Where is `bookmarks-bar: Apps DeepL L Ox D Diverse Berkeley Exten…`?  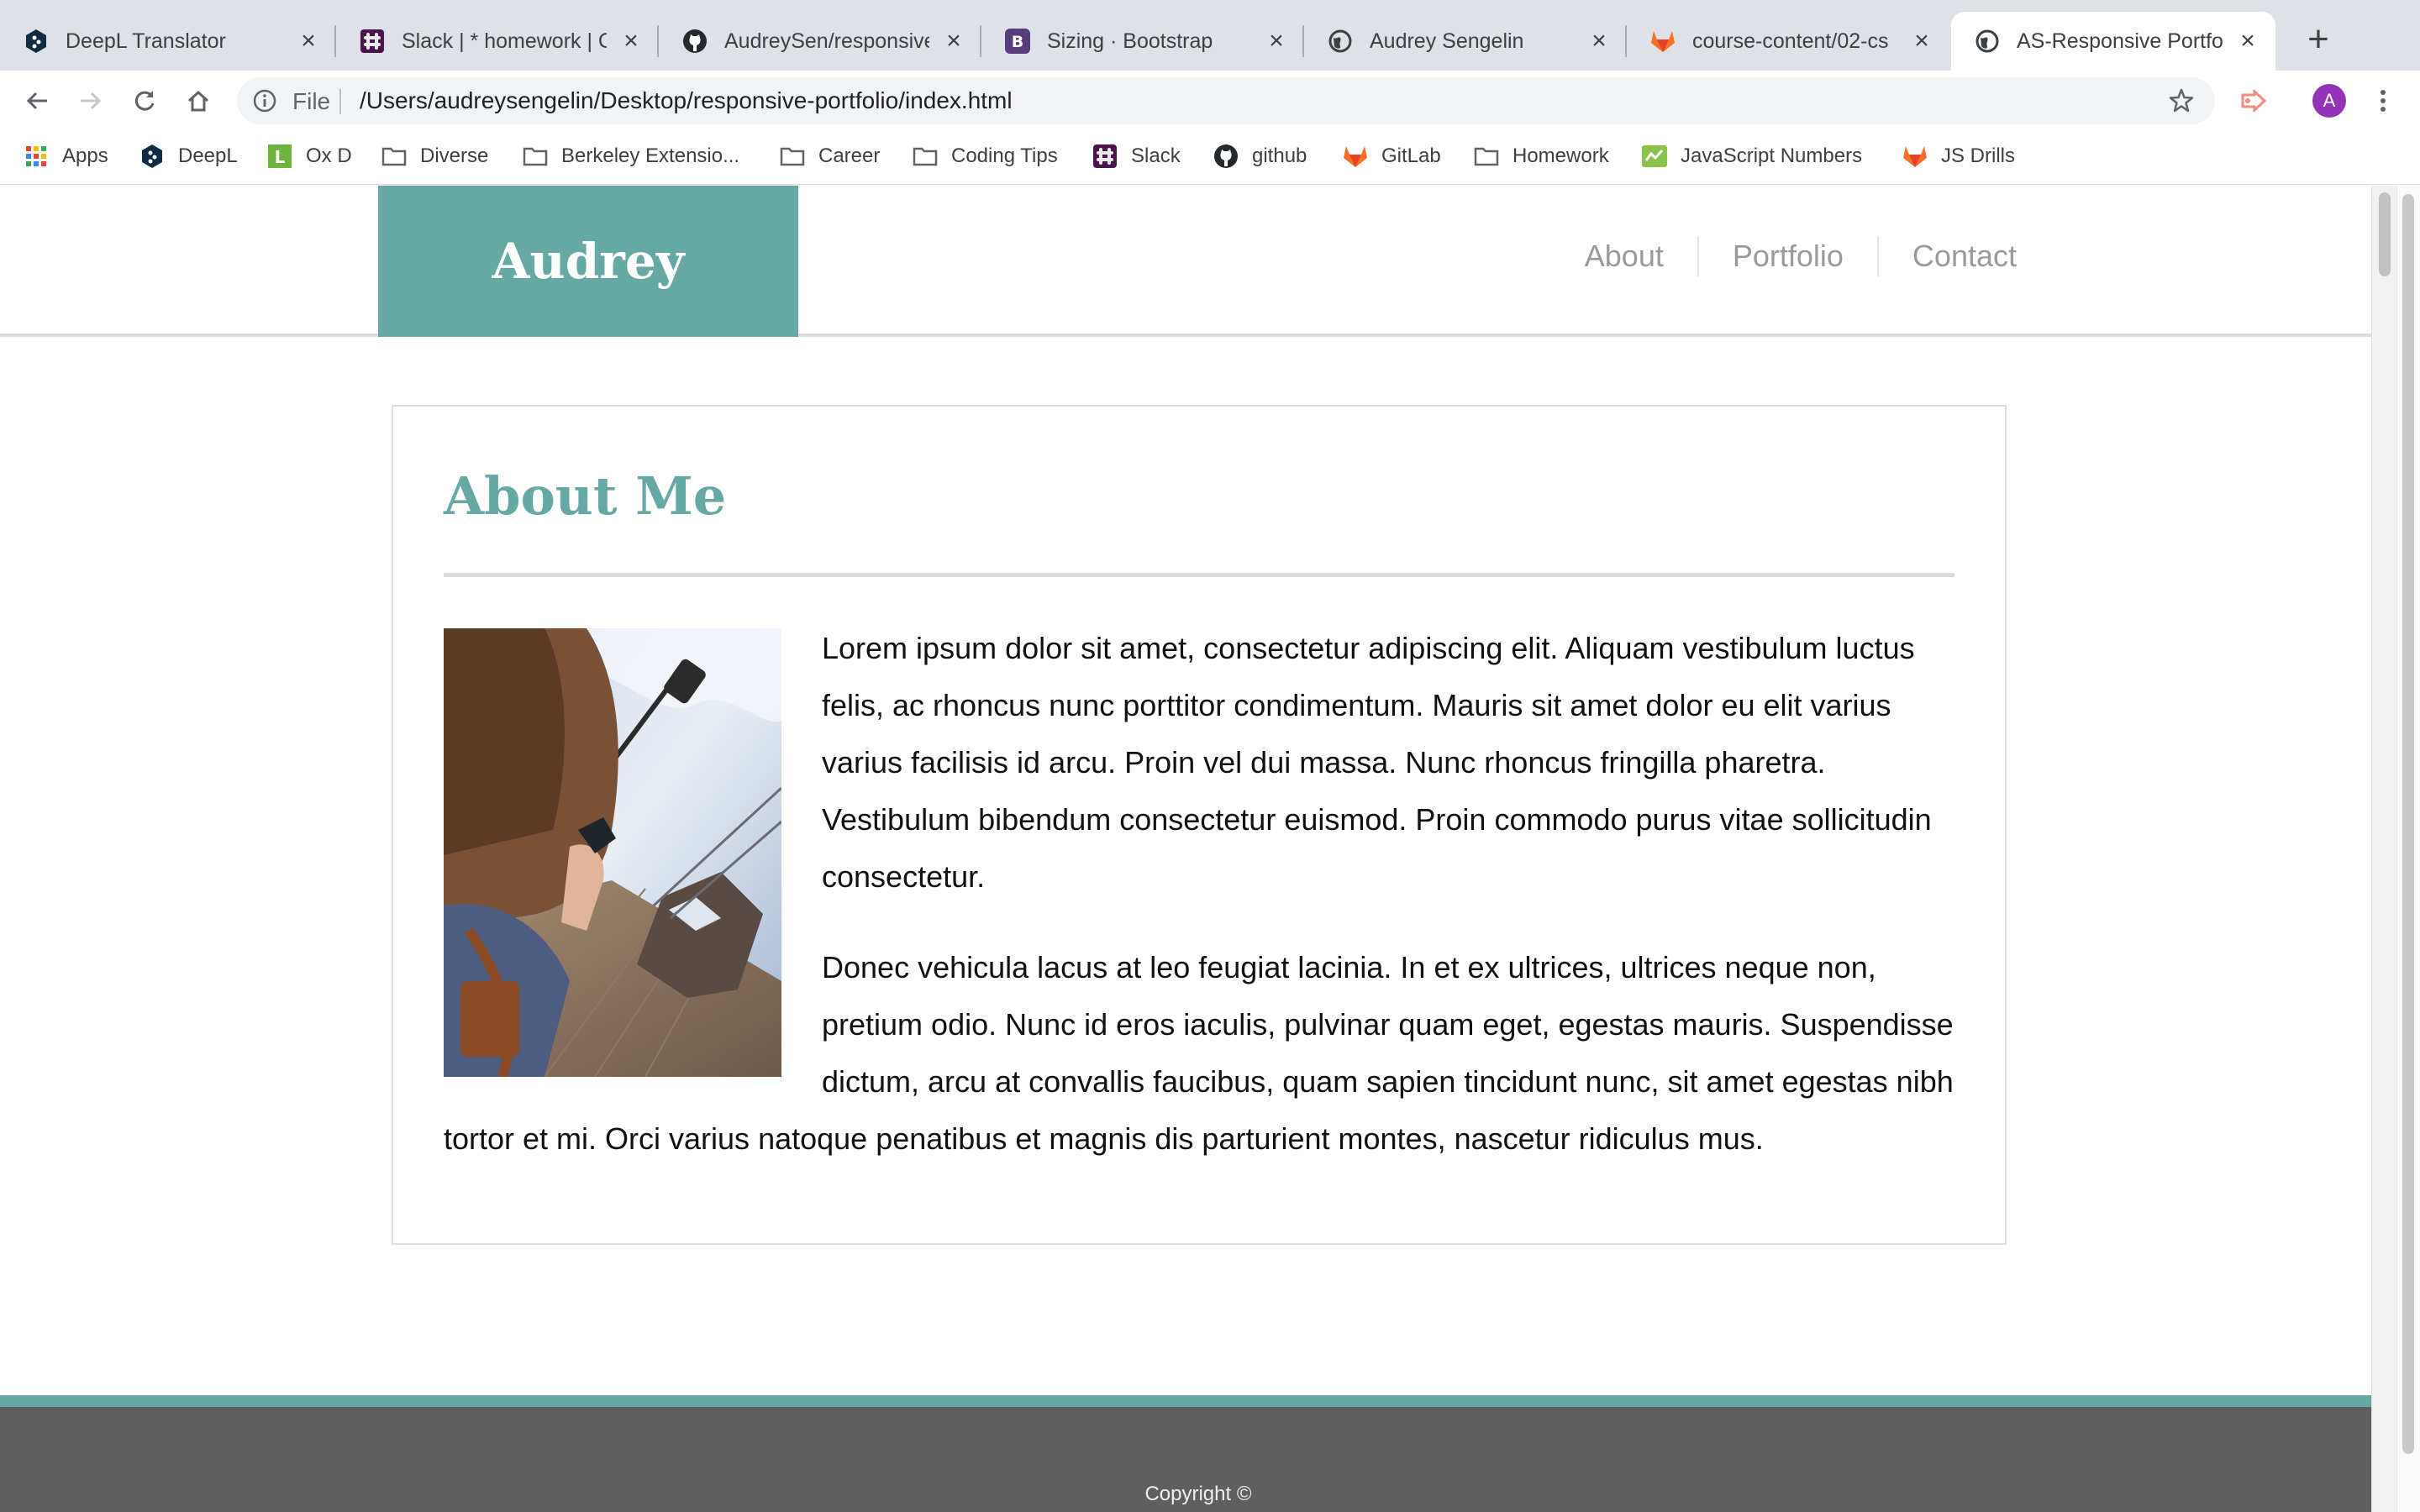 bookmarks-bar: Apps DeepL L Ox D Diverse Berkeley Exten… is located at coordinates (1210, 158).